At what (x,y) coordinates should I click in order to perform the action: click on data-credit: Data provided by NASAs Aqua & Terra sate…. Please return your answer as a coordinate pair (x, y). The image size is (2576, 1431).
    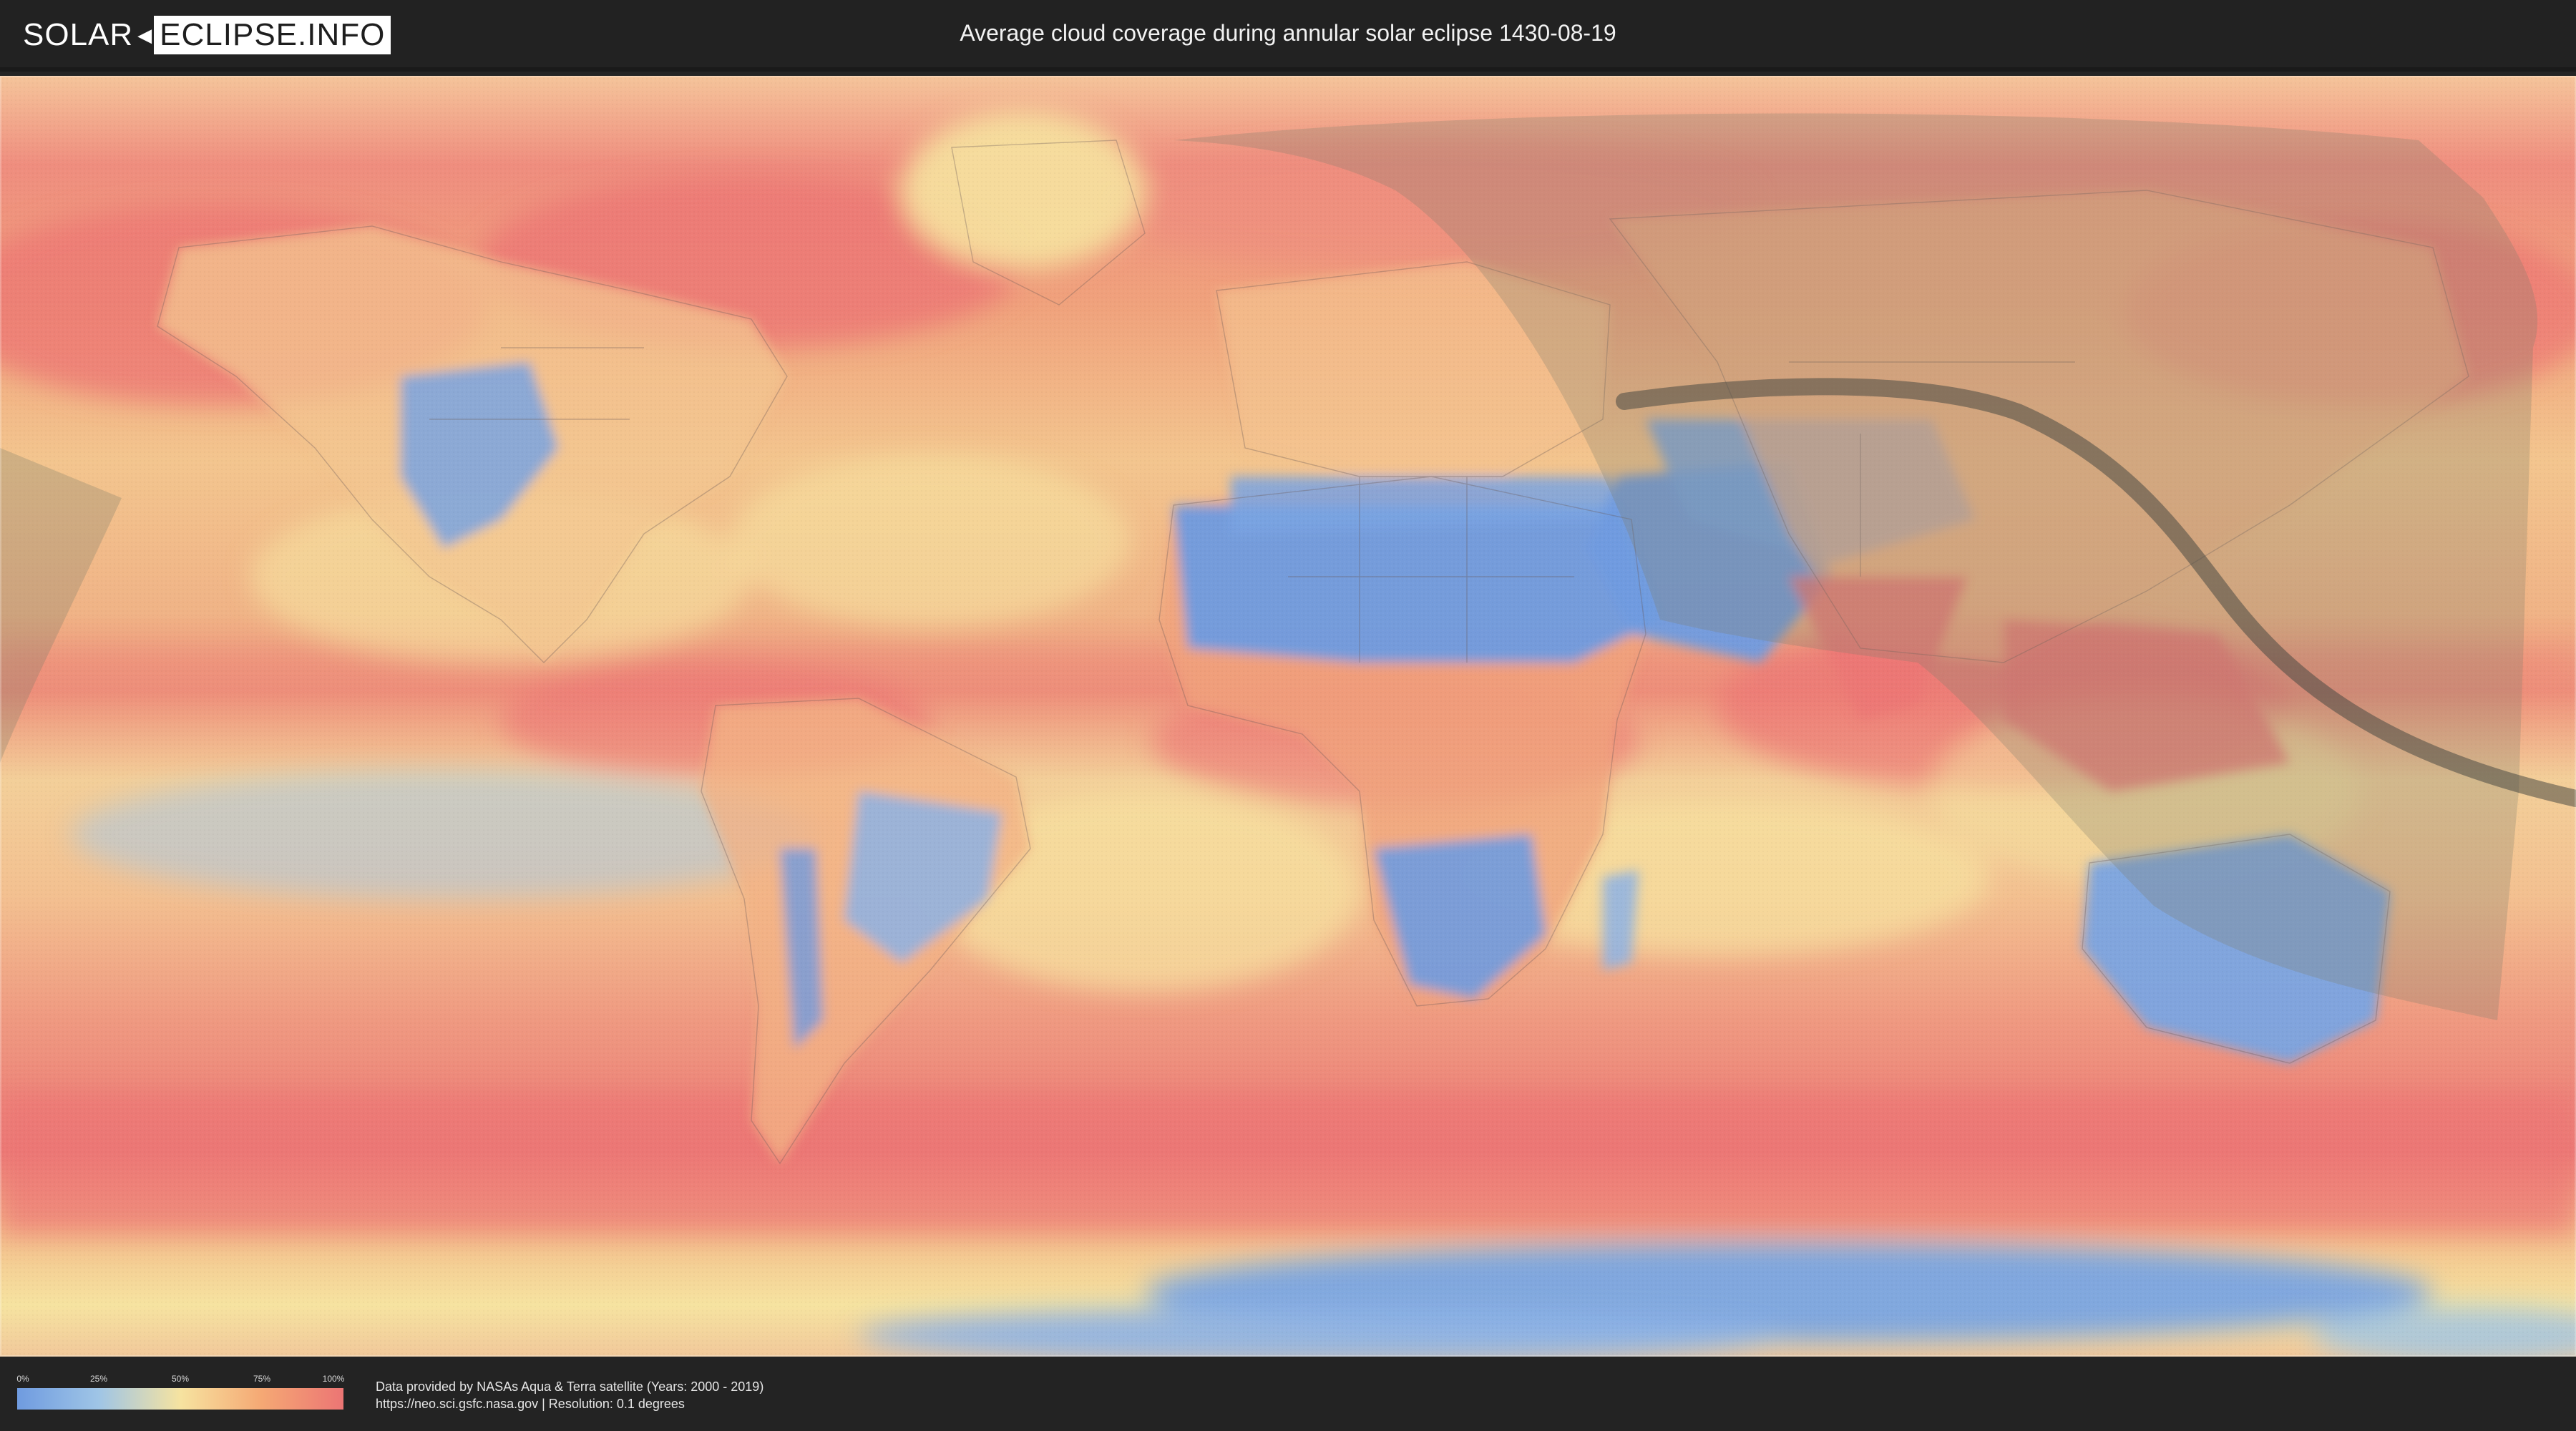
    Looking at the image, I should click on (569, 1395).